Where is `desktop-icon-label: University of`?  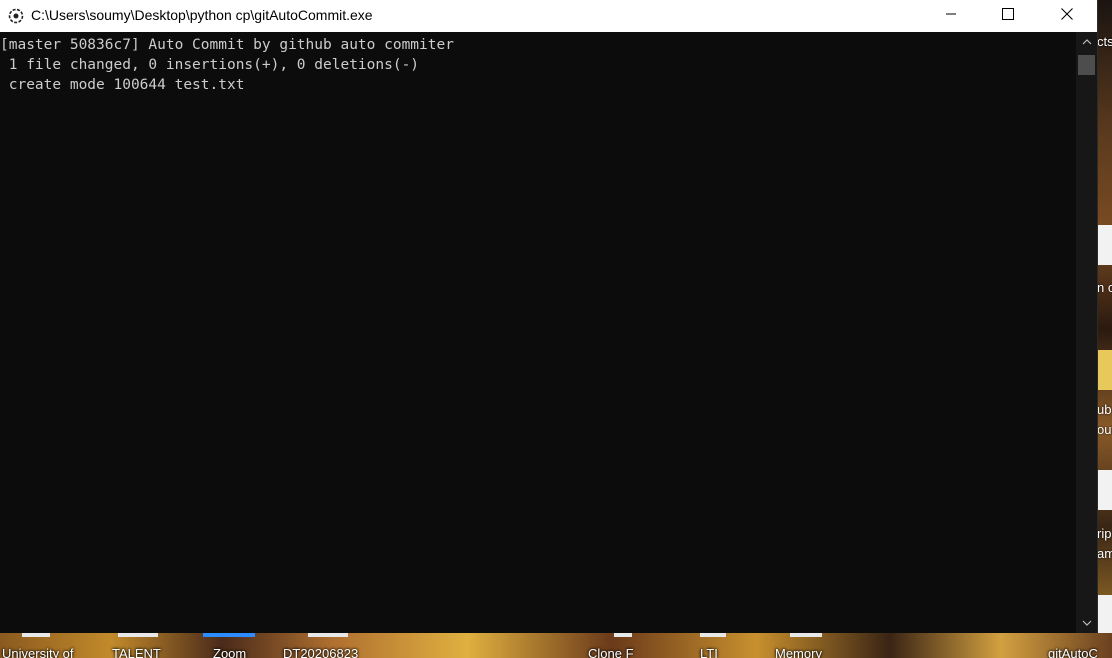 desktop-icon-label: University of is located at coordinates (38, 652).